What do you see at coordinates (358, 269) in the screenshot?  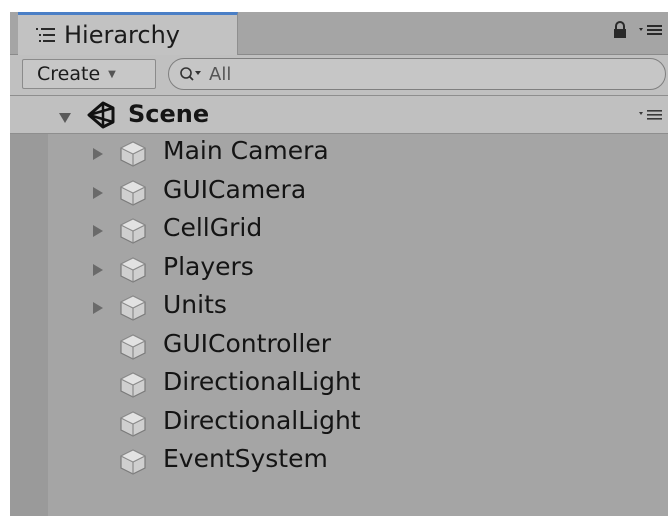 I see `hierarchy-item: Players` at bounding box center [358, 269].